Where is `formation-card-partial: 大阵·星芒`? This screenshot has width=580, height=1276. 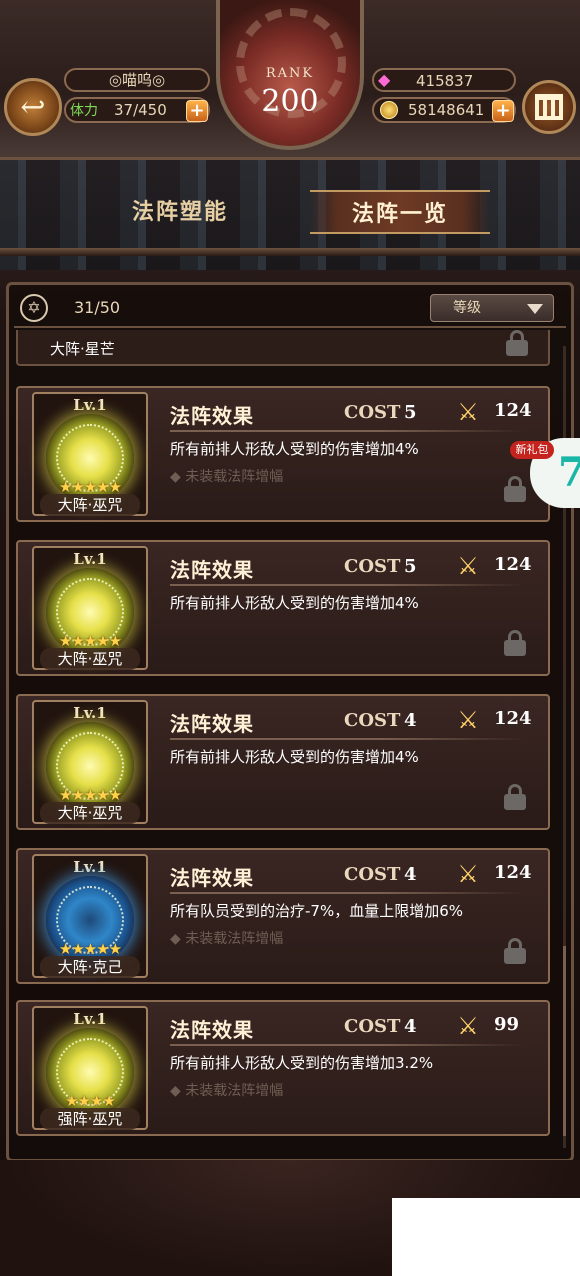
formation-card-partial: 大阵·星芒 is located at coordinates (283, 348).